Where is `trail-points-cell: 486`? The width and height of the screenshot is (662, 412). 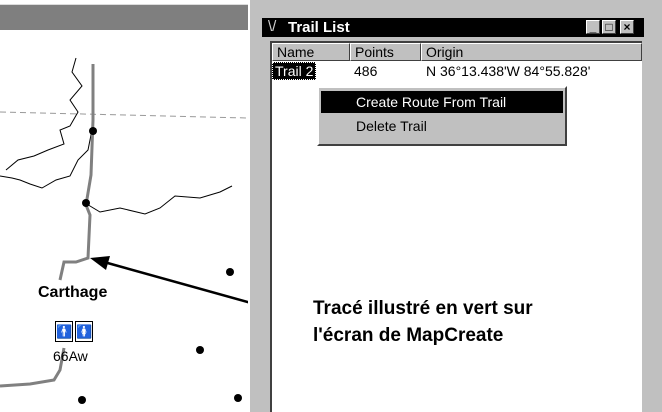 trail-points-cell: 486 is located at coordinates (365, 71).